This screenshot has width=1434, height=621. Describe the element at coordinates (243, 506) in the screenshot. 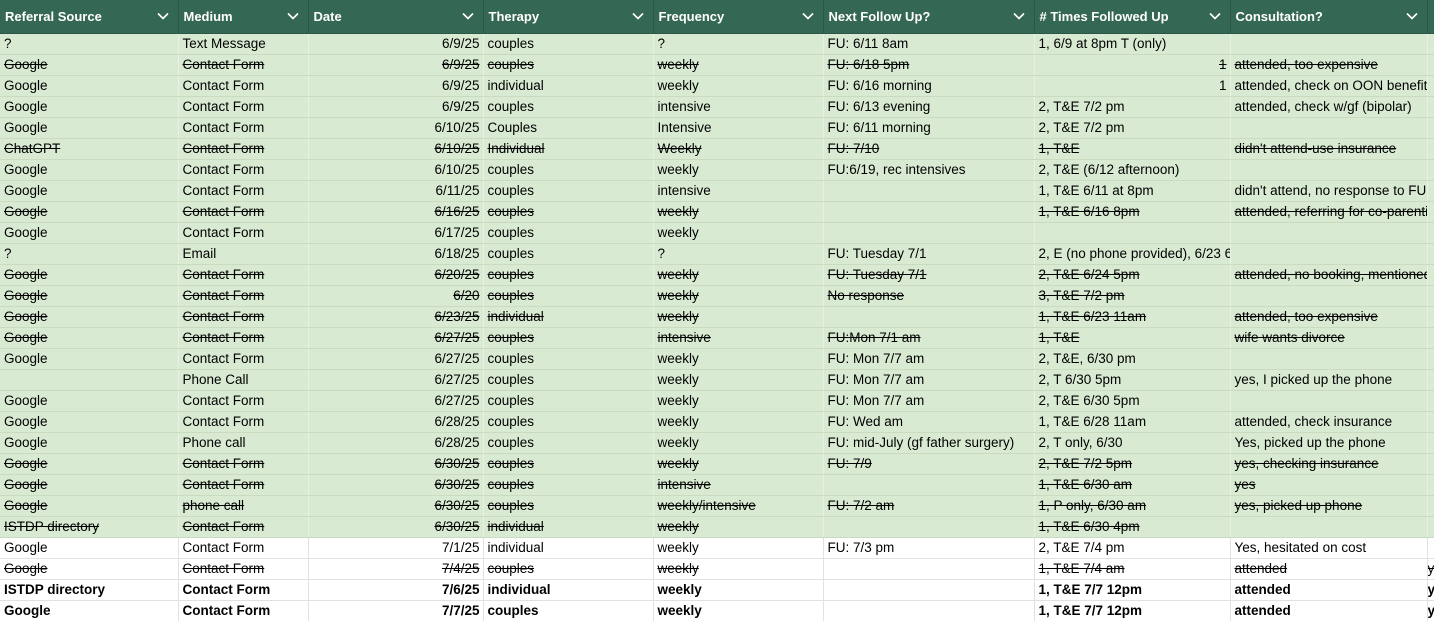

I see `cell-medium: phone call` at that location.